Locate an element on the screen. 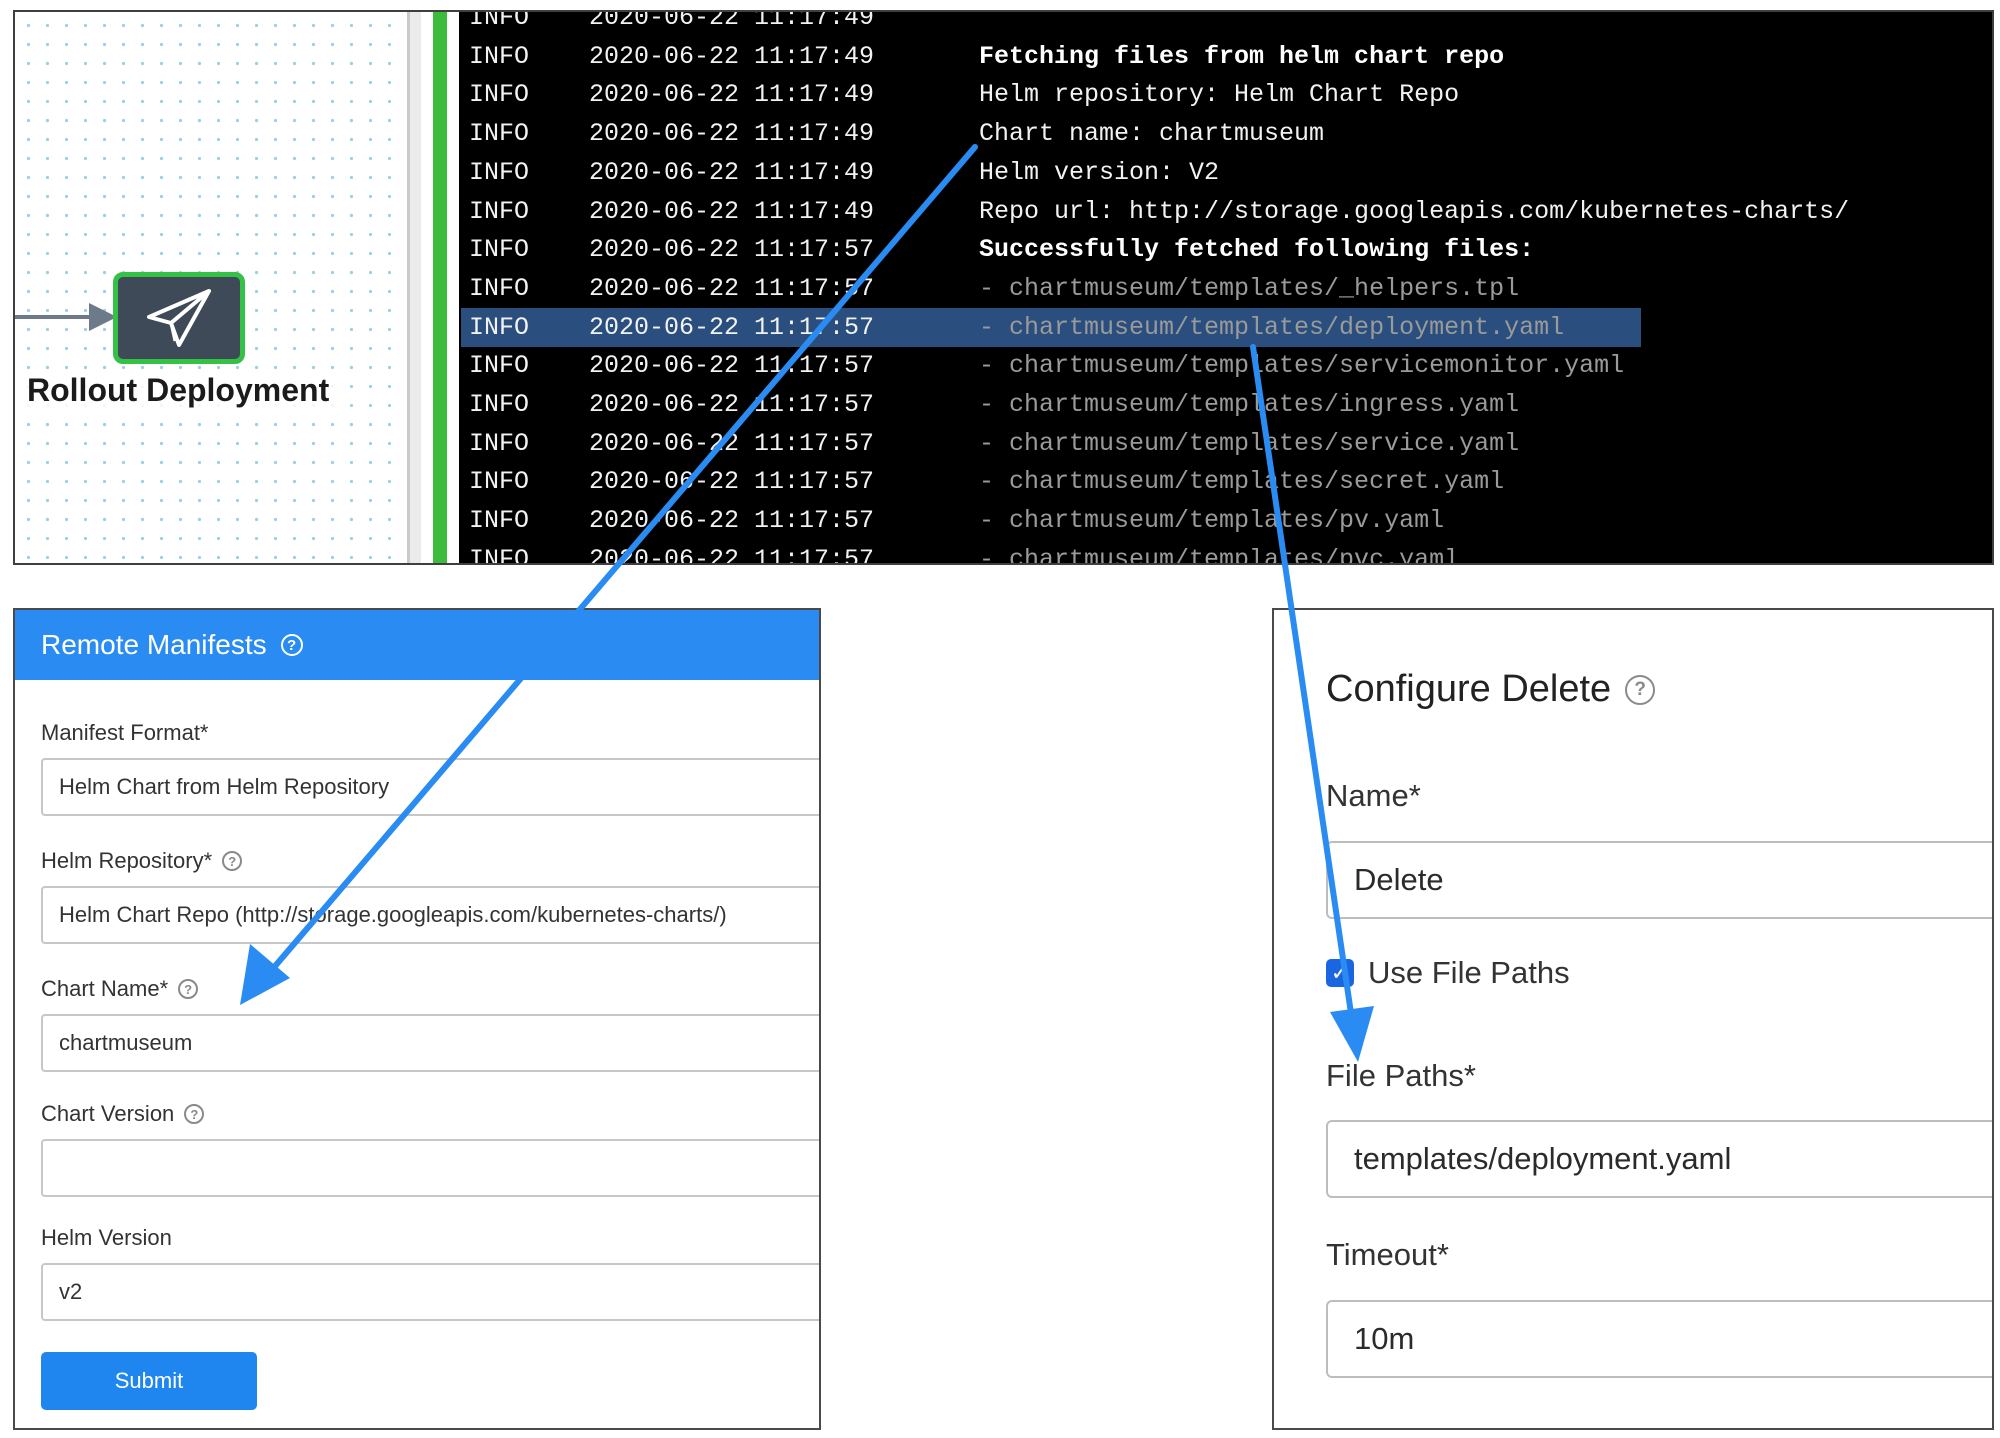 The height and width of the screenshot is (1438, 2000). chart-version-input is located at coordinates (430, 1168).